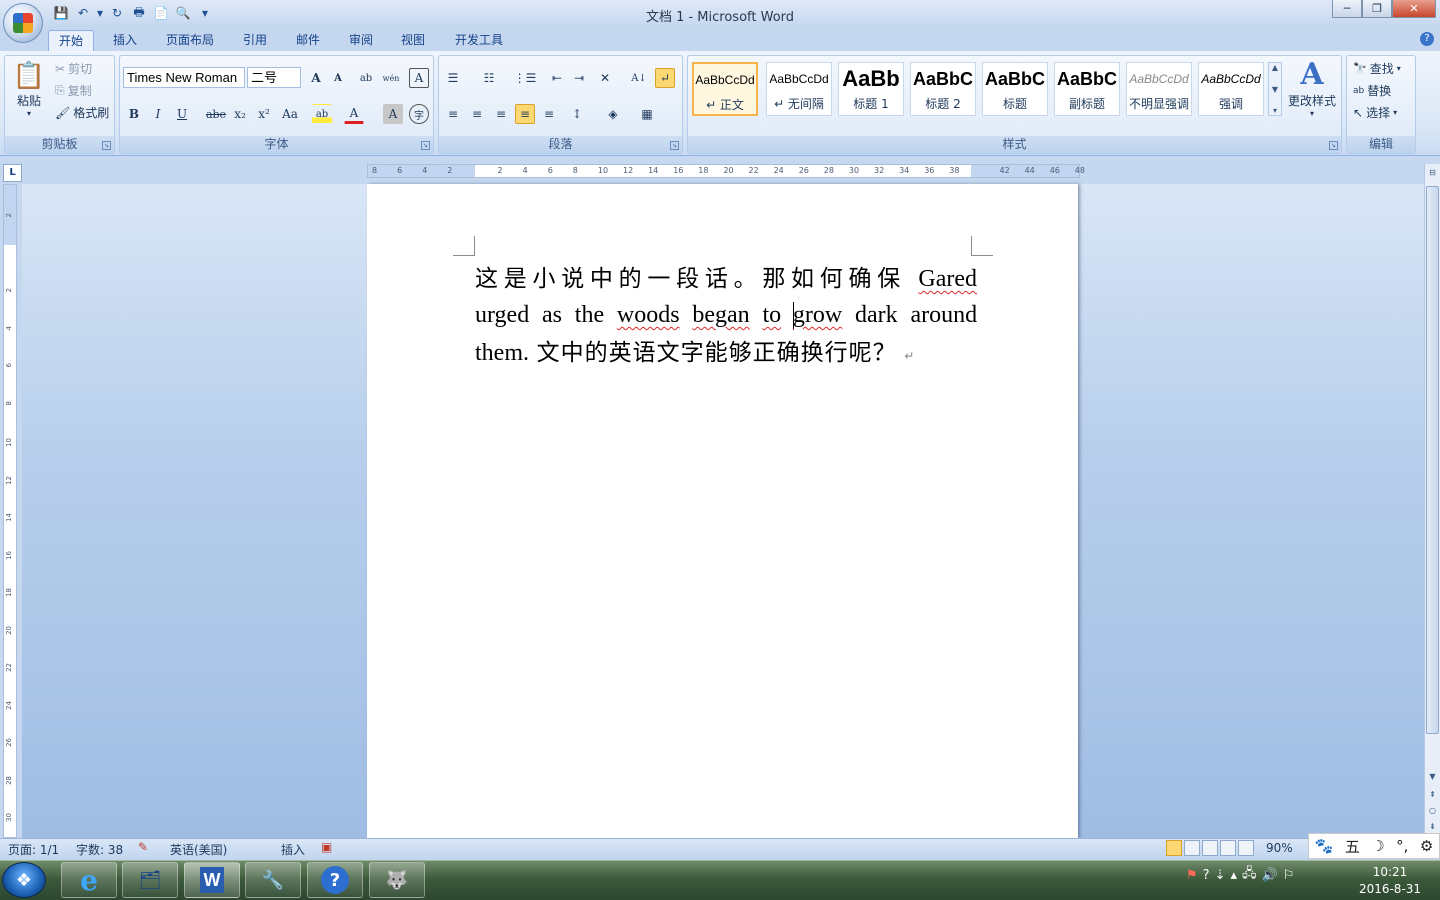 The image size is (1440, 900). What do you see at coordinates (1432, 173) in the screenshot?
I see `ruler-toggle-icon: ⊟` at bounding box center [1432, 173].